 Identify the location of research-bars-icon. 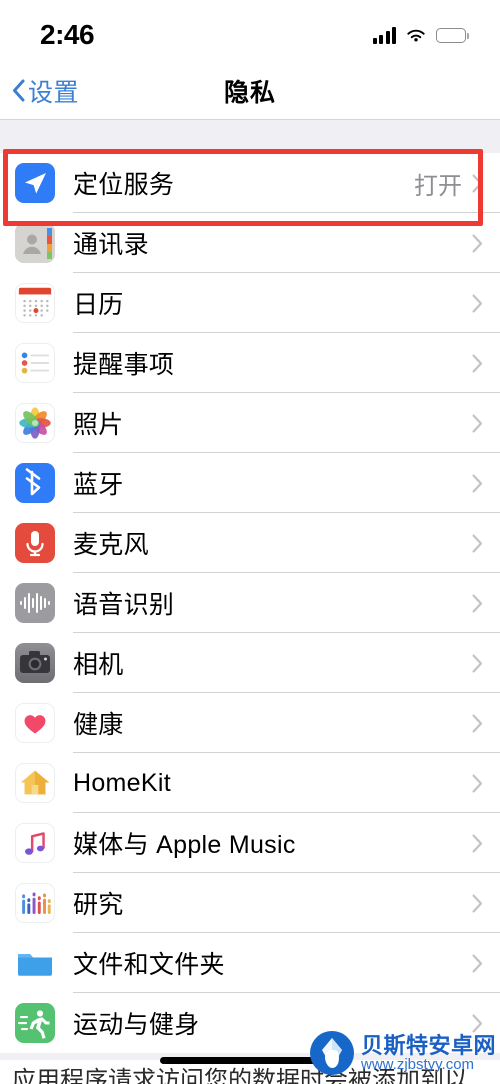
(35, 903).